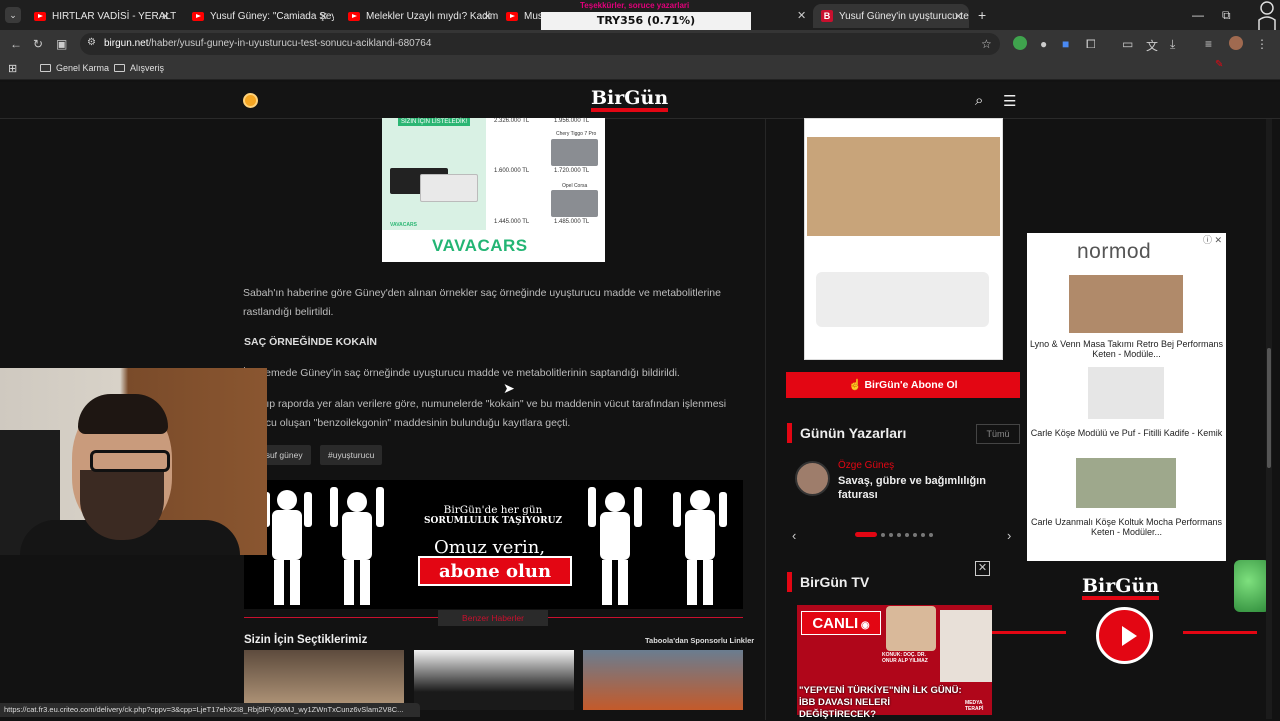  I want to click on subscribe-button: ☝ BirGün'e Abone Ol, so click(903, 385).